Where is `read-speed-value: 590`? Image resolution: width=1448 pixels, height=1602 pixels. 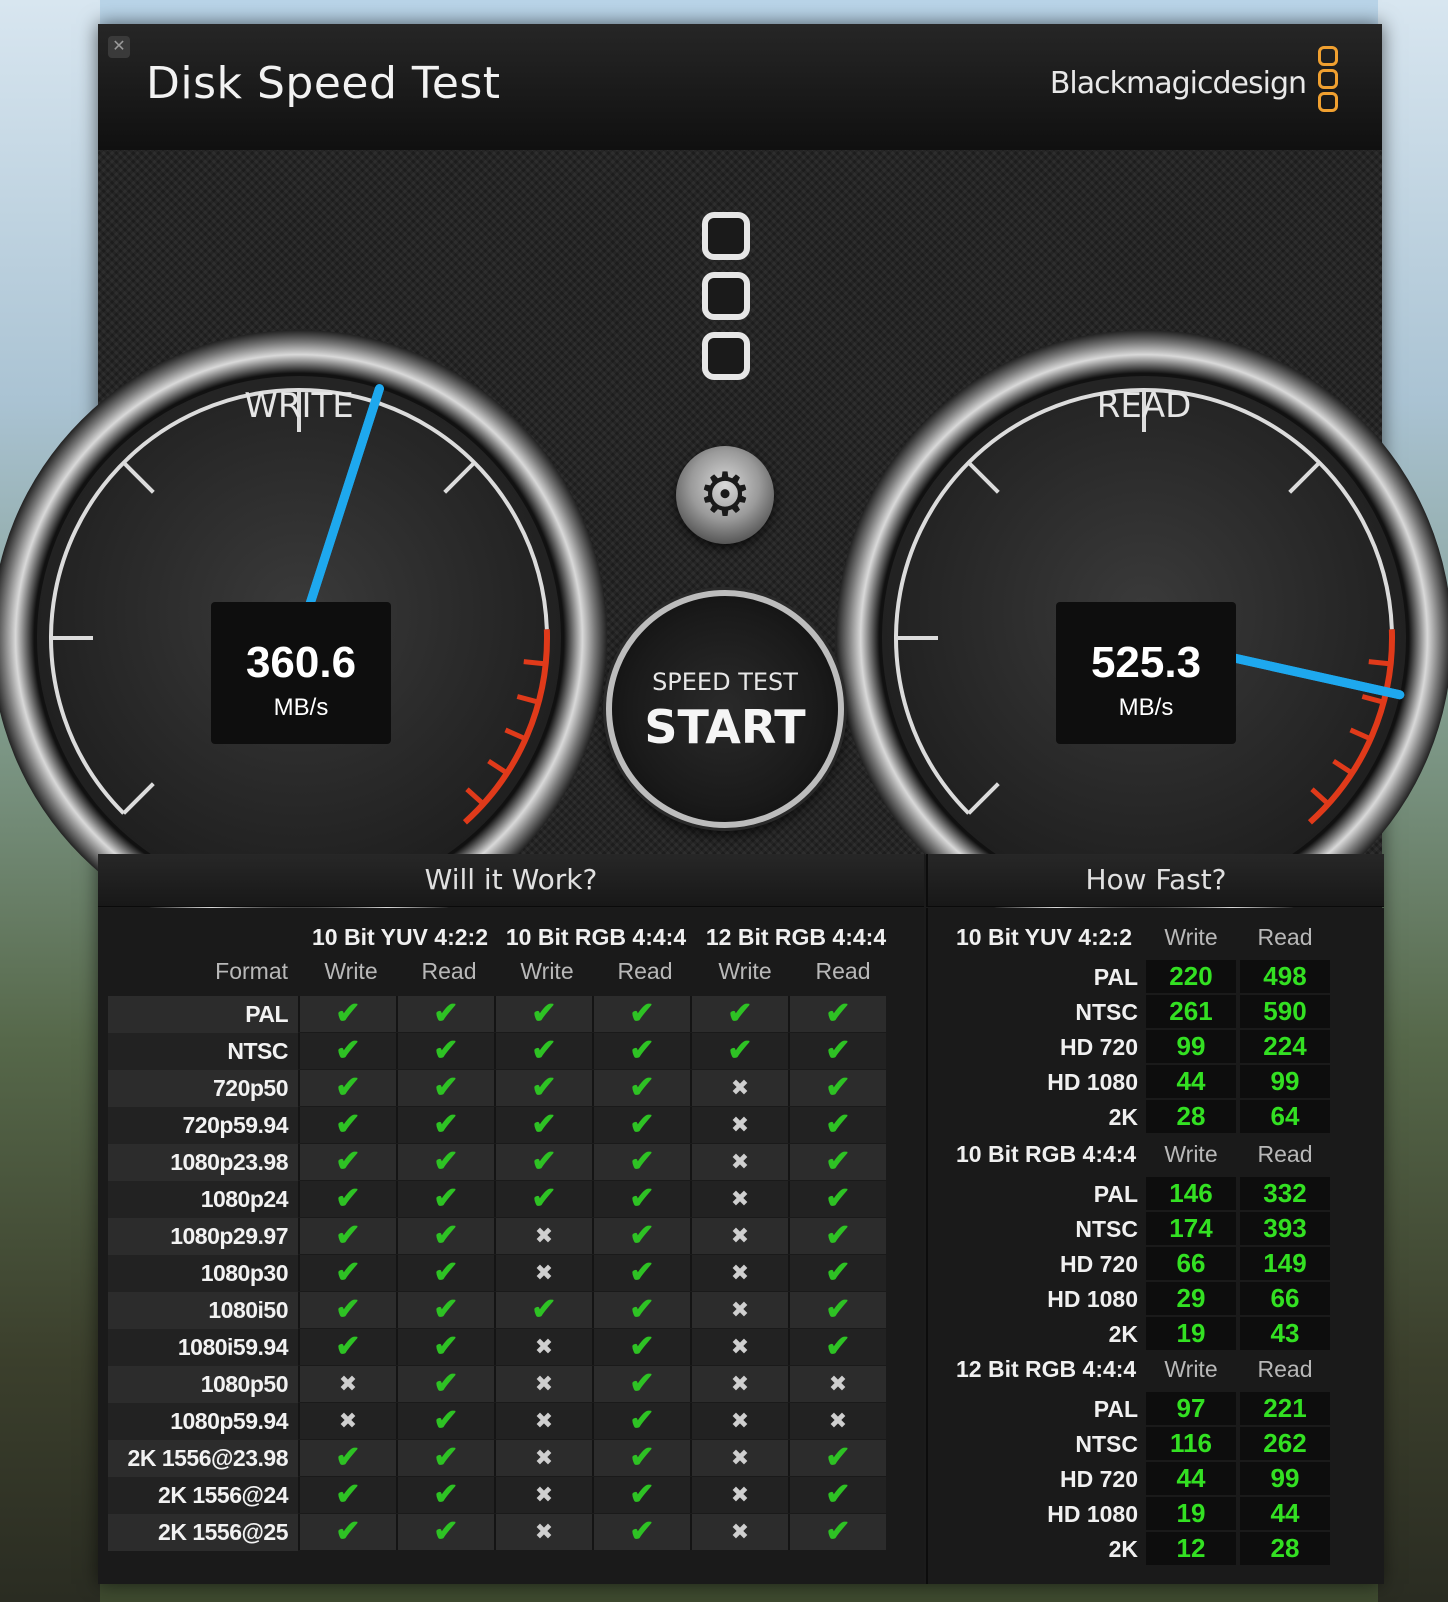 read-speed-value: 590 is located at coordinates (1285, 1011).